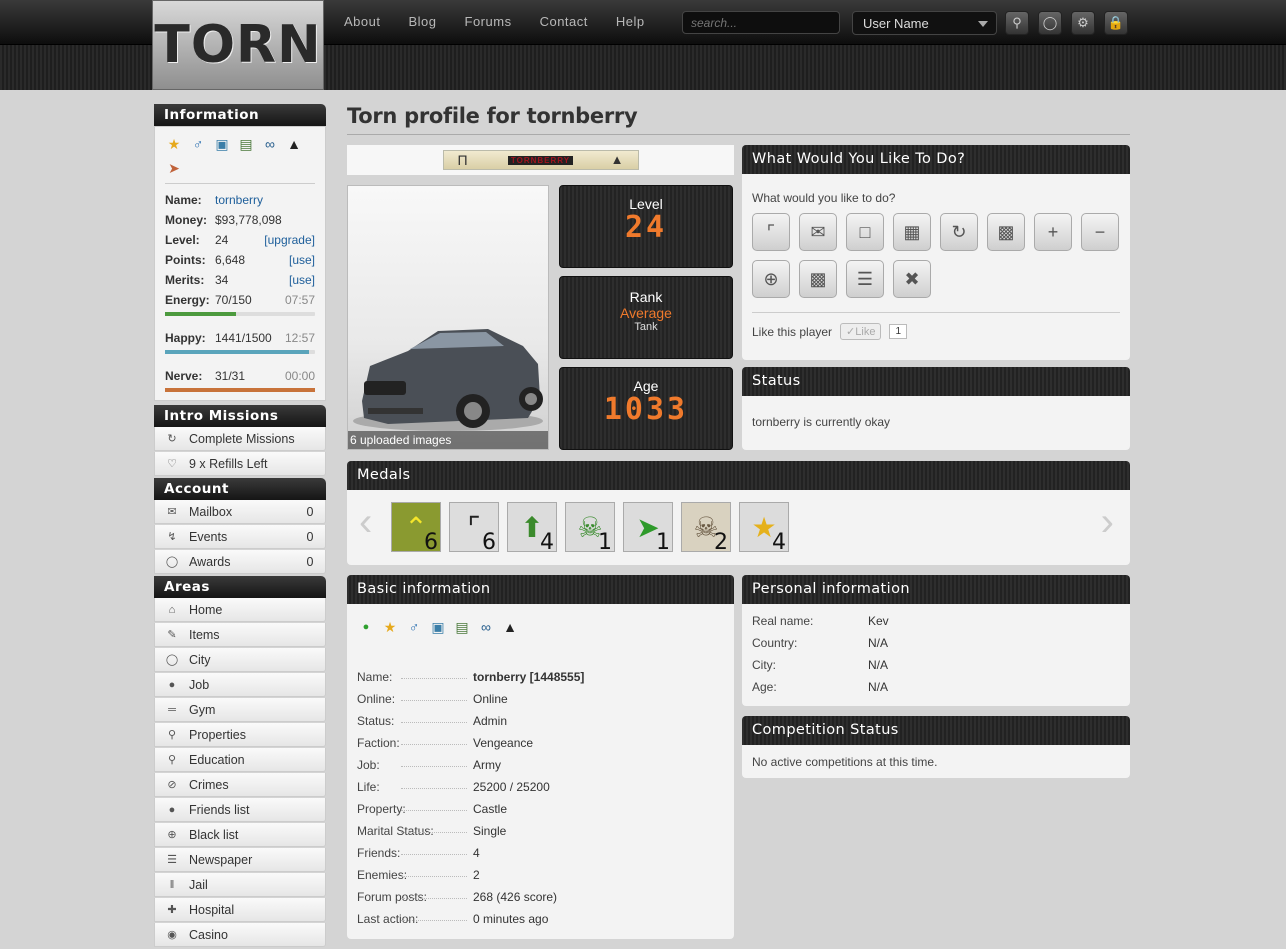 The height and width of the screenshot is (949, 1286). I want to click on sidebar-item-label: Events, so click(208, 536).